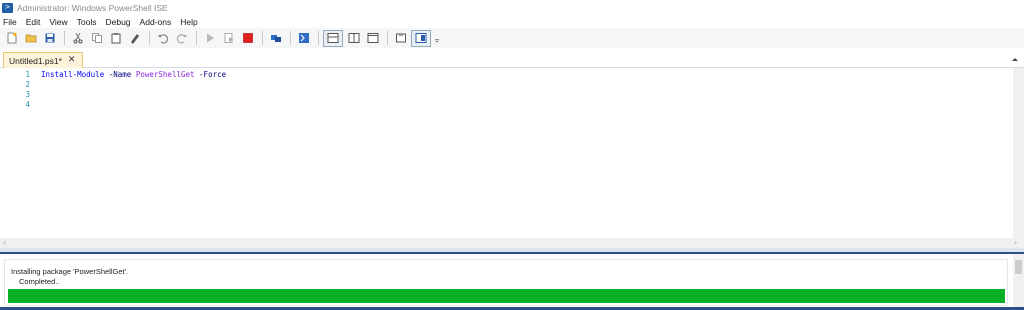 This screenshot has height=310, width=1024. What do you see at coordinates (27, 74) in the screenshot?
I see `line-number: 1` at bounding box center [27, 74].